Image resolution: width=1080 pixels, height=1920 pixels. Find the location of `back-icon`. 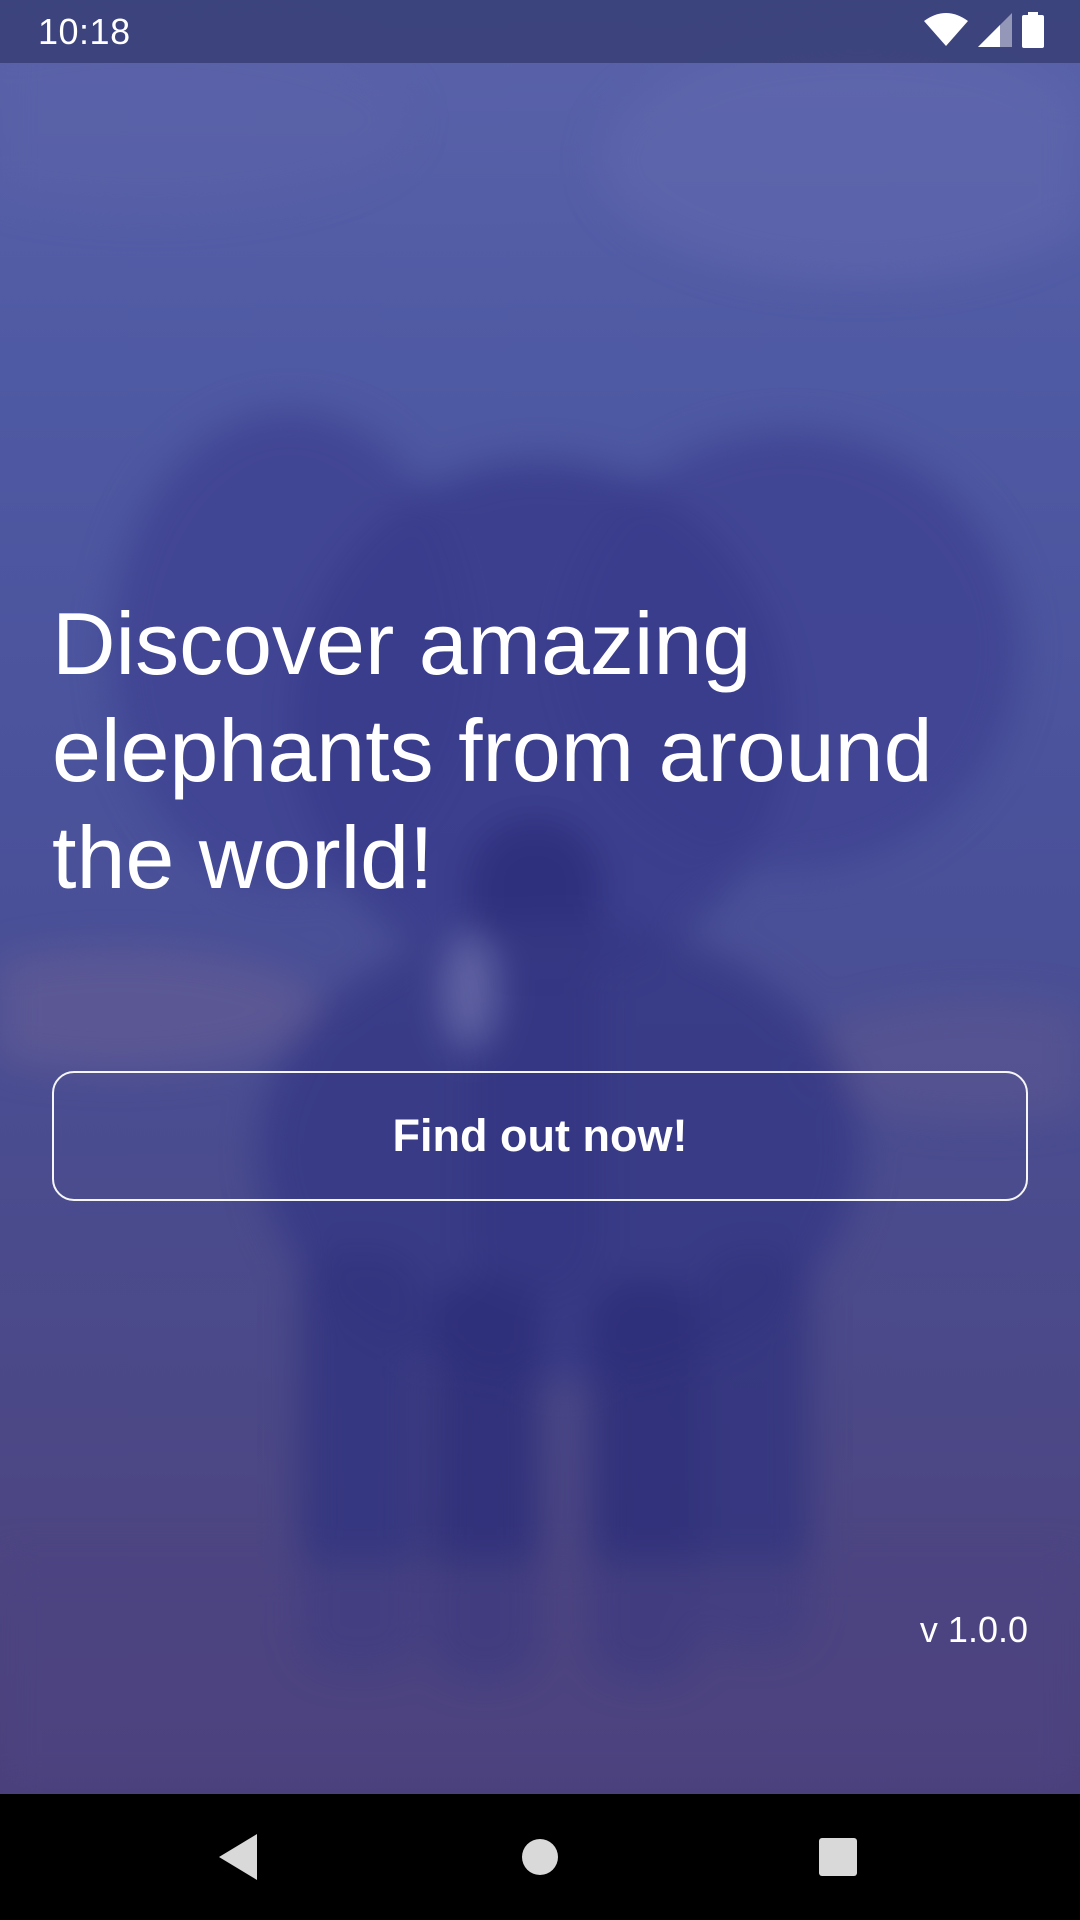

back-icon is located at coordinates (238, 1857).